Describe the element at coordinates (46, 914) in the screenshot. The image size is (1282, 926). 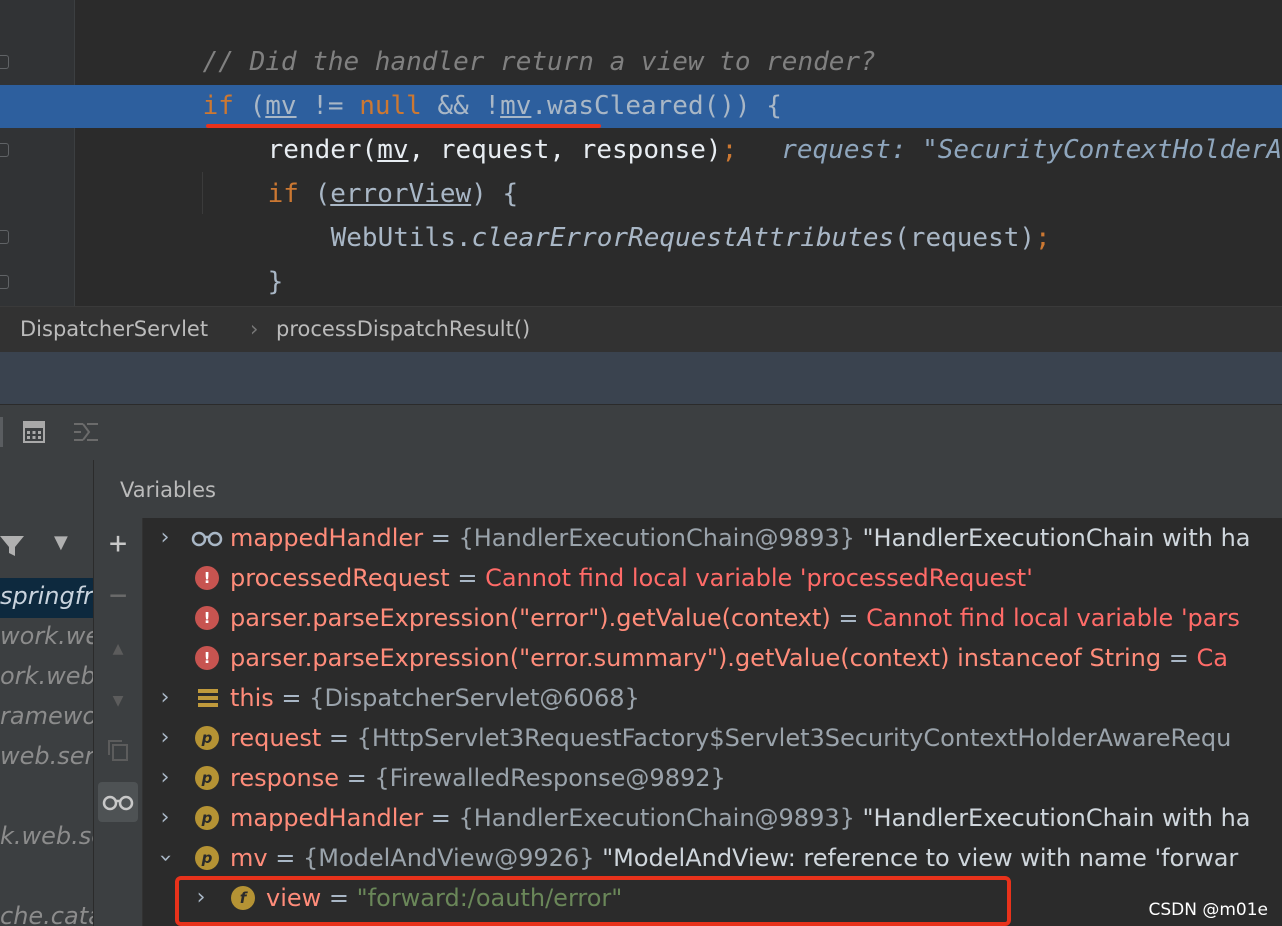
I see `frame-item: che.cata` at that location.